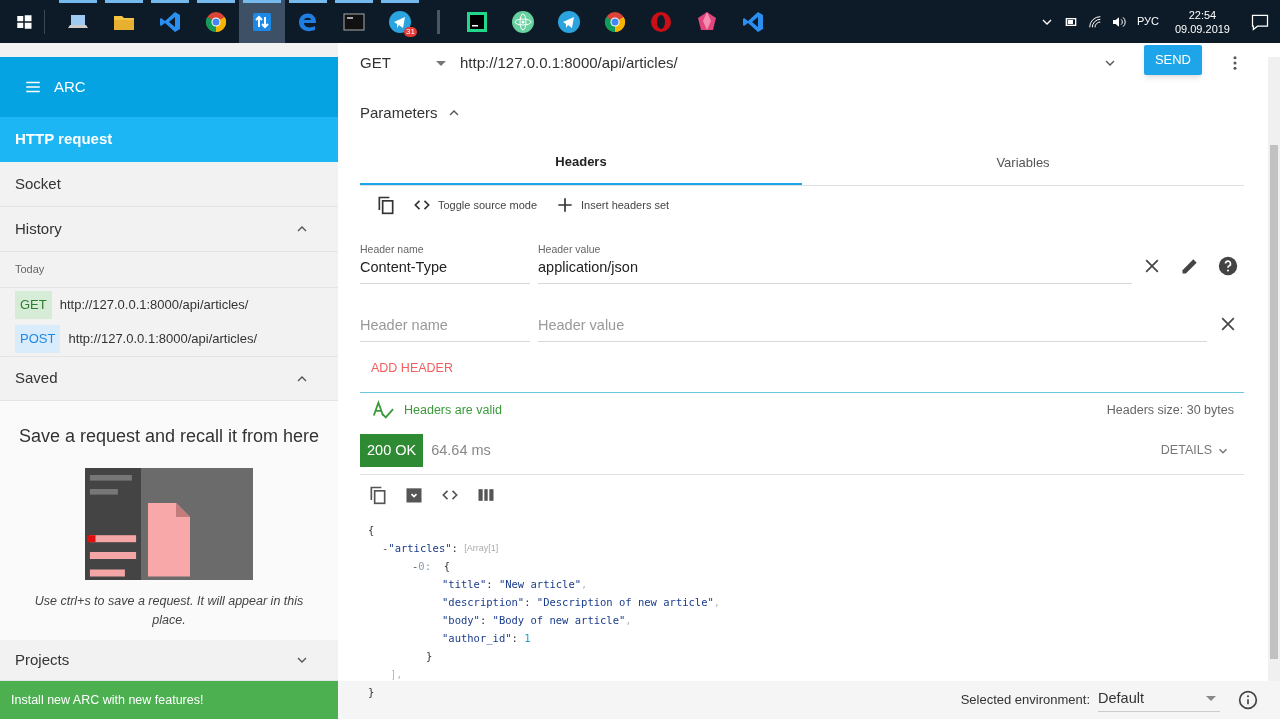 This screenshot has height=719, width=1280. What do you see at coordinates (445, 262) in the screenshot?
I see `header-name-field: Header name Content-Type` at bounding box center [445, 262].